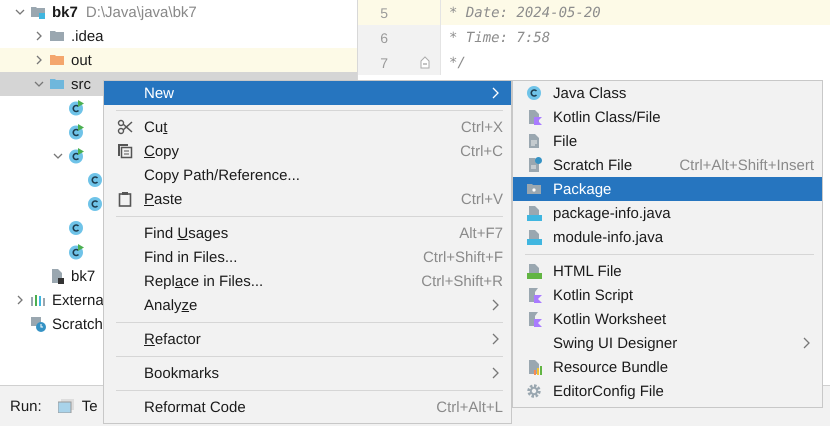 Image resolution: width=830 pixels, height=426 pixels. What do you see at coordinates (457, 62) in the screenshot?
I see `code-comment: */` at bounding box center [457, 62].